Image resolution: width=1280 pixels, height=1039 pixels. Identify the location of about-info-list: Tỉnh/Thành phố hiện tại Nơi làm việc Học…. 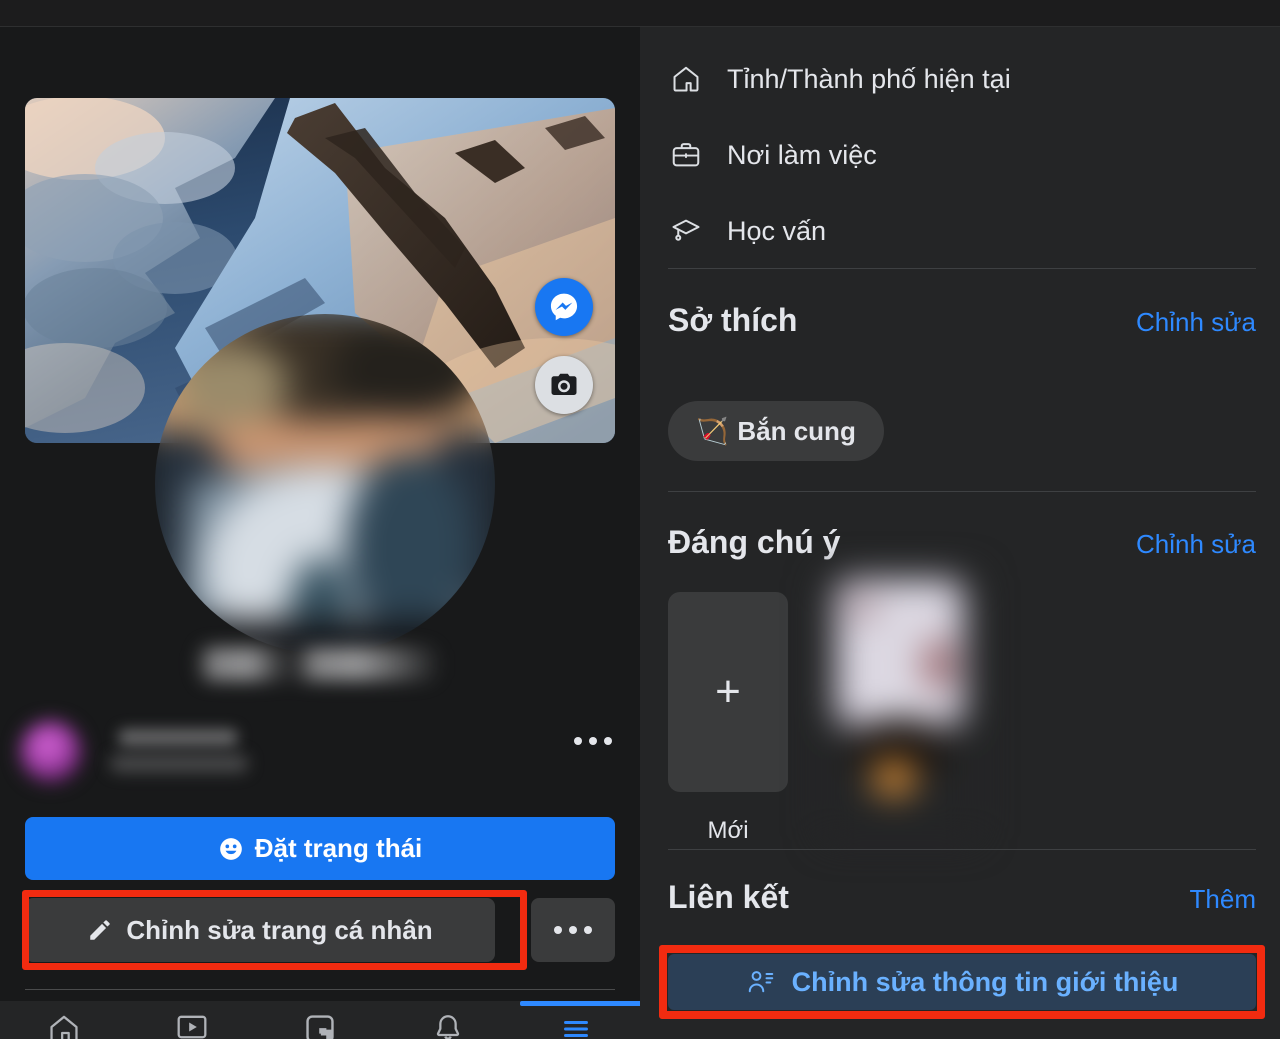
(963, 155).